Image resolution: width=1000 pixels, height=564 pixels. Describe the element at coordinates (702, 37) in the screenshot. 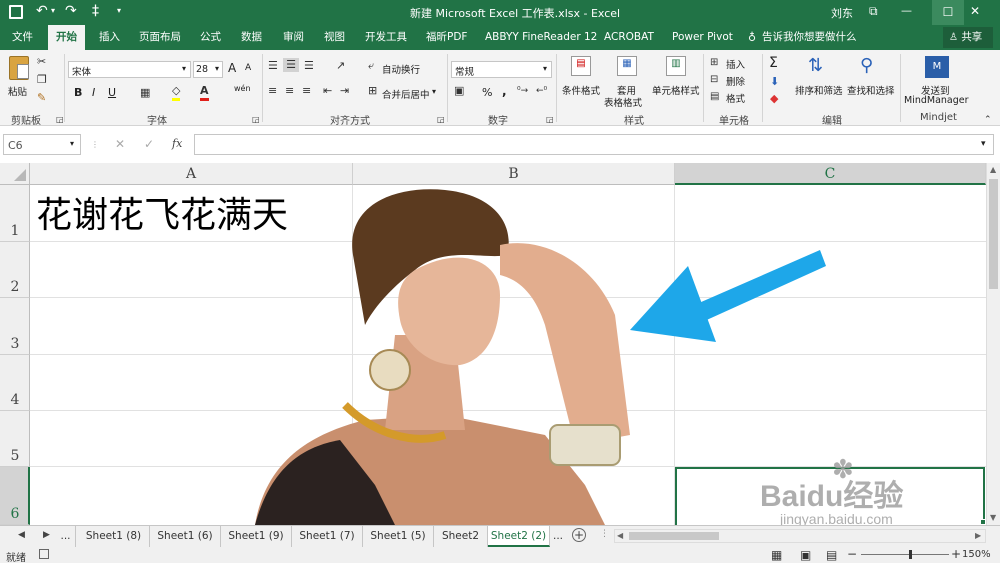

I see `tab-power-pivot: Power Pivot` at that location.